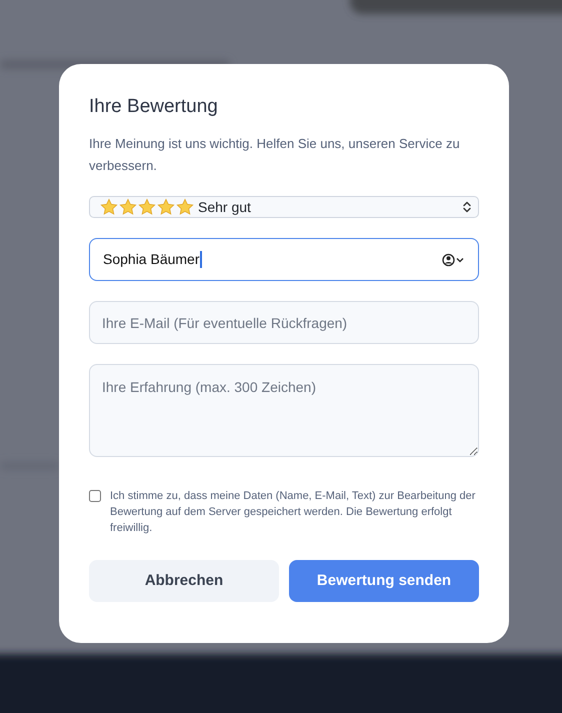 The height and width of the screenshot is (713, 562). What do you see at coordinates (467, 207) in the screenshot?
I see `updown-chevron-icon` at bounding box center [467, 207].